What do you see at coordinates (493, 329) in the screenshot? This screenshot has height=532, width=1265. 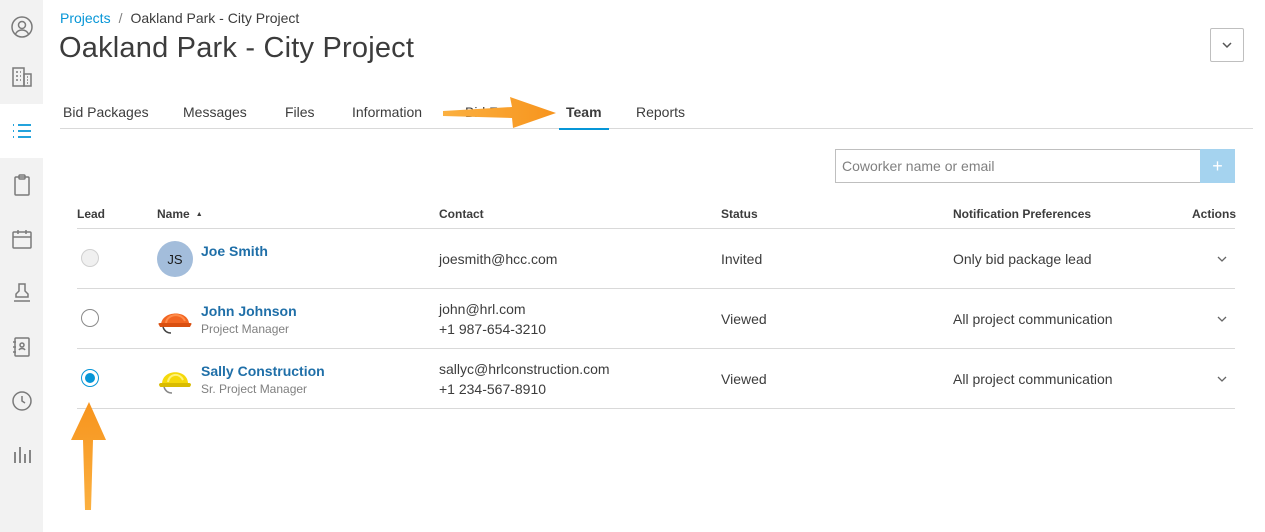 I see `member-phone: +1 987-654-3210` at bounding box center [493, 329].